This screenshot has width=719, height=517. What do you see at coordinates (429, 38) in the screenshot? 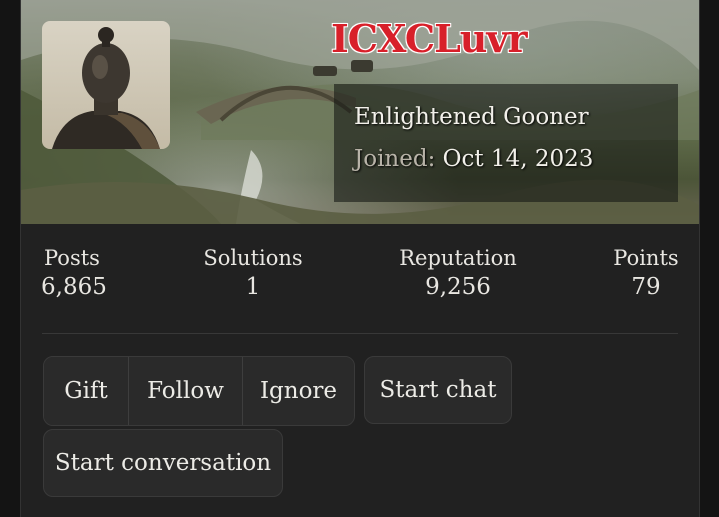
I see `username: ICXCLuvr` at bounding box center [429, 38].